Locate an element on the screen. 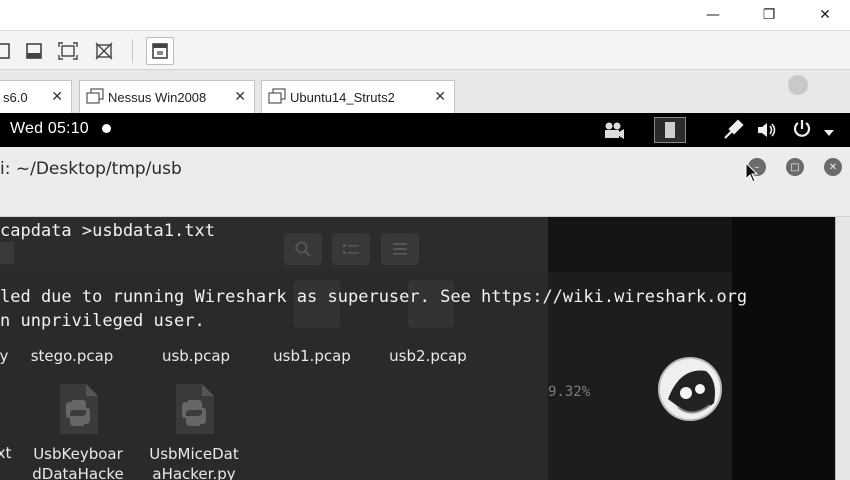  file-name-line: dDataHacke is located at coordinates (78, 472).